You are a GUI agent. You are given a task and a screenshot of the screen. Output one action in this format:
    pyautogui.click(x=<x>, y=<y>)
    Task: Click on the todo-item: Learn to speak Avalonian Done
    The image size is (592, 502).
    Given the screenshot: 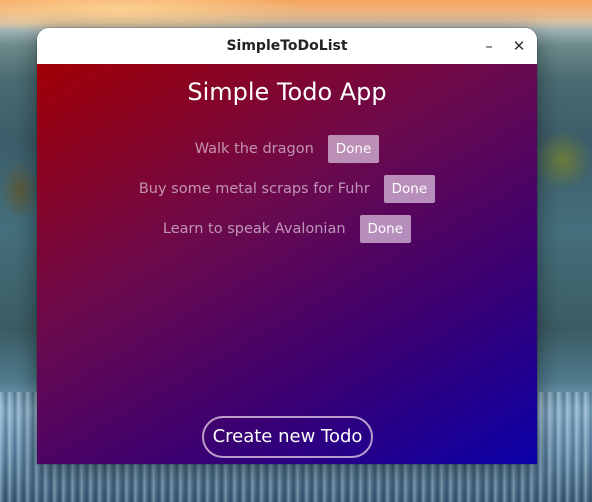 What is the action you would take?
    pyautogui.click(x=287, y=229)
    